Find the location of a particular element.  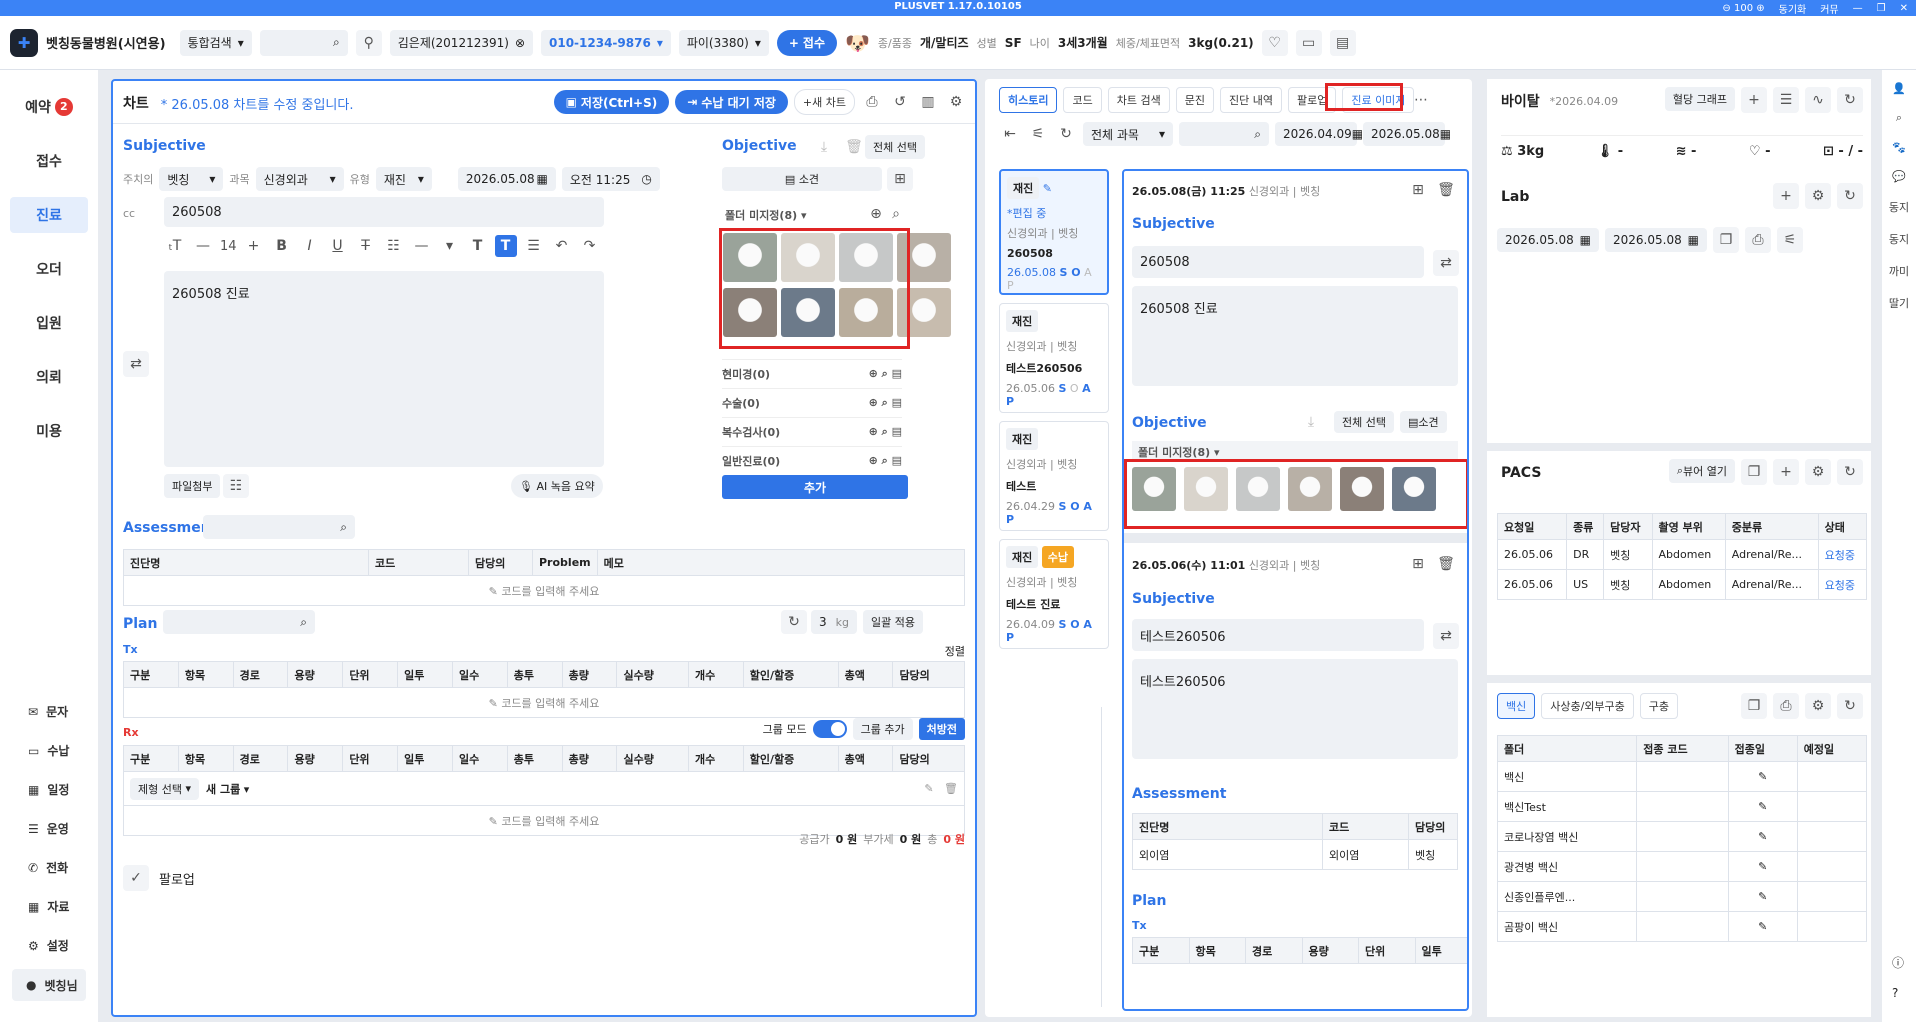

dept-filter: 전체 과목 ▾ is located at coordinates (1128, 134).